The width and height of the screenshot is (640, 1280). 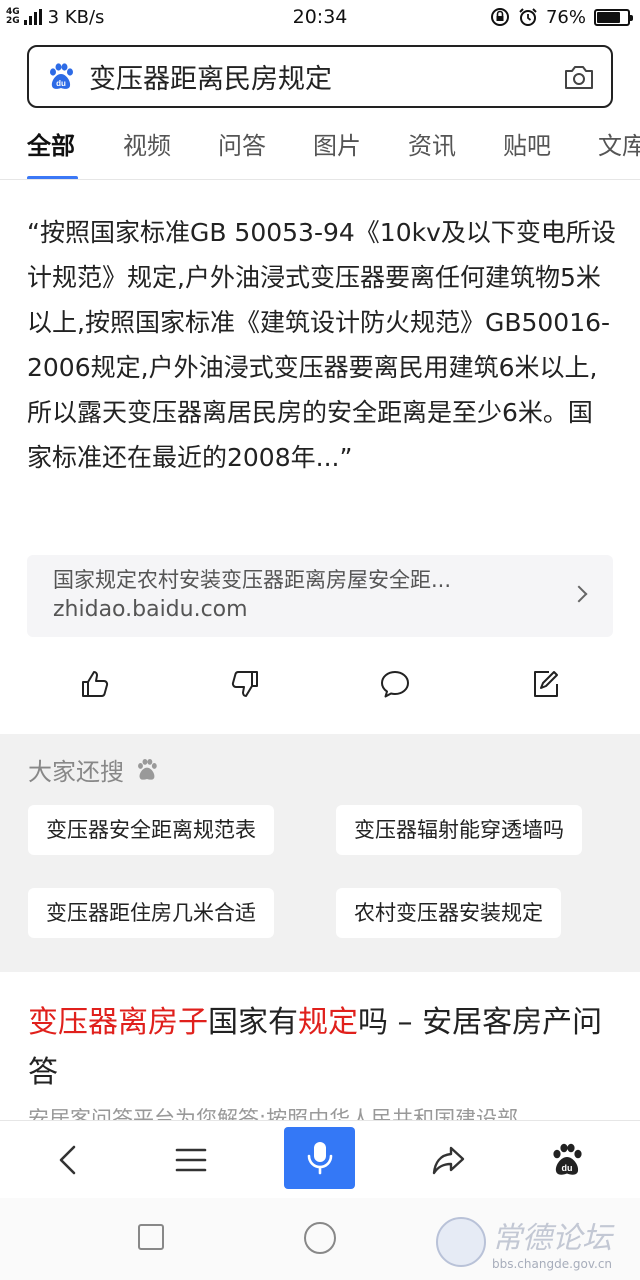 I want to click on home-button, so click(x=320, y=1238).